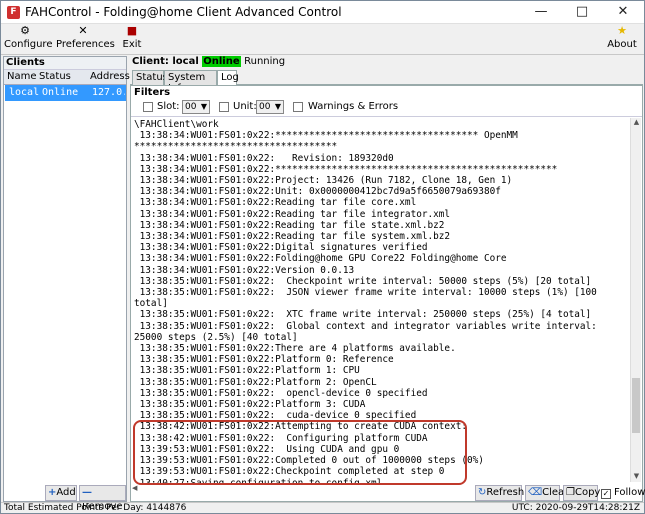 Image resolution: width=645 pixels, height=514 pixels. I want to click on follow-label: Follow, so click(629, 492).